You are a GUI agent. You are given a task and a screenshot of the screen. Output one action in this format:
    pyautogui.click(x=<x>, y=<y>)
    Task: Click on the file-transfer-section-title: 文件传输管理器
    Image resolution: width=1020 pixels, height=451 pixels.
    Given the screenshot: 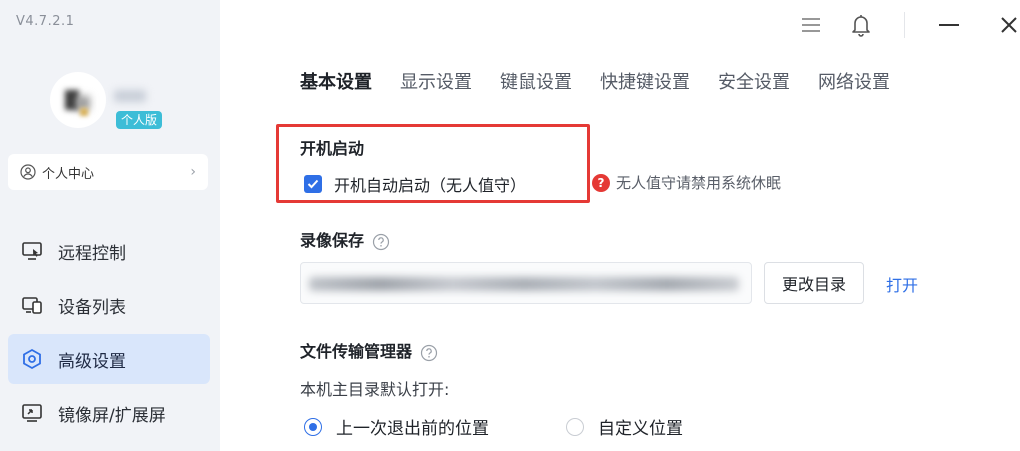 What is the action you would take?
    pyautogui.click(x=369, y=350)
    